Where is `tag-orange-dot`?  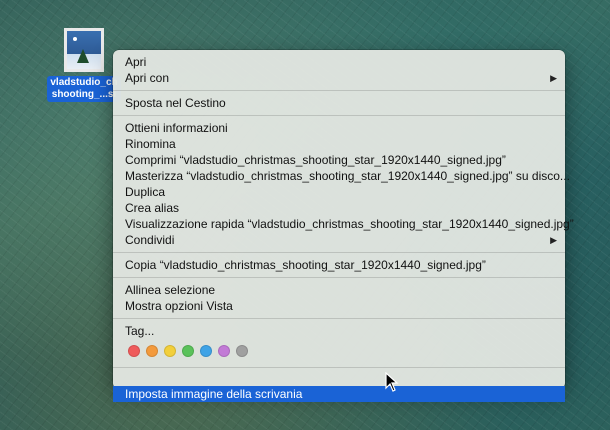 tag-orange-dot is located at coordinates (152, 351).